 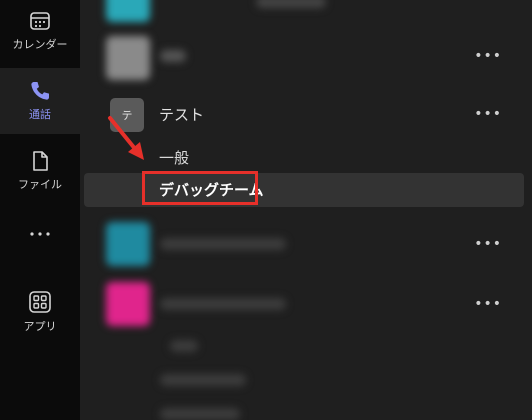 What do you see at coordinates (40, 161) in the screenshot?
I see `file-icon` at bounding box center [40, 161].